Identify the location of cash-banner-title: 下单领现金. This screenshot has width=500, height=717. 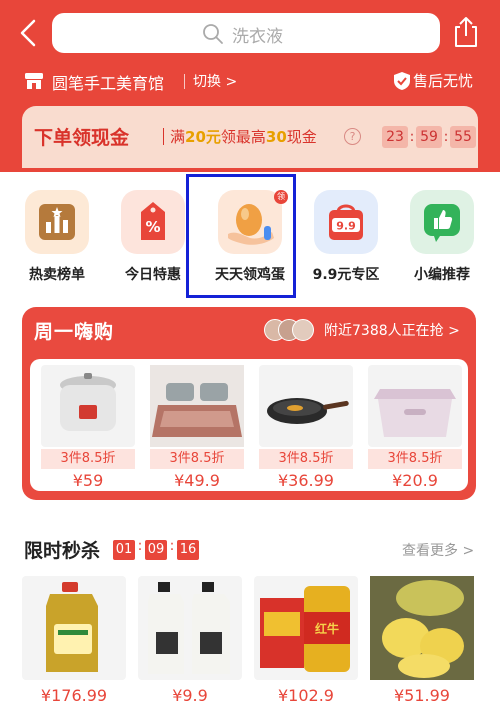
(82, 138).